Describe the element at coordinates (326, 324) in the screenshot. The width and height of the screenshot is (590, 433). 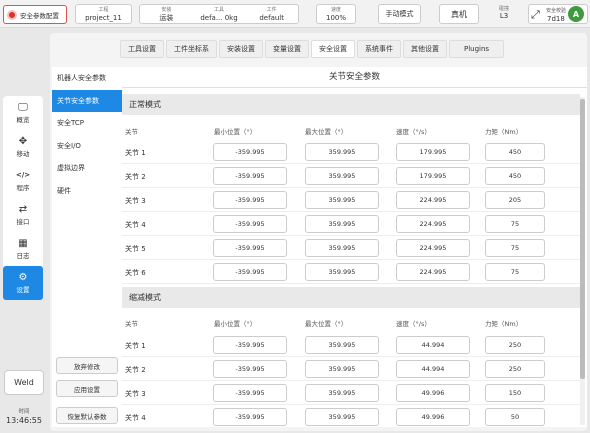
I see `col-max: 最大位置（°）` at that location.